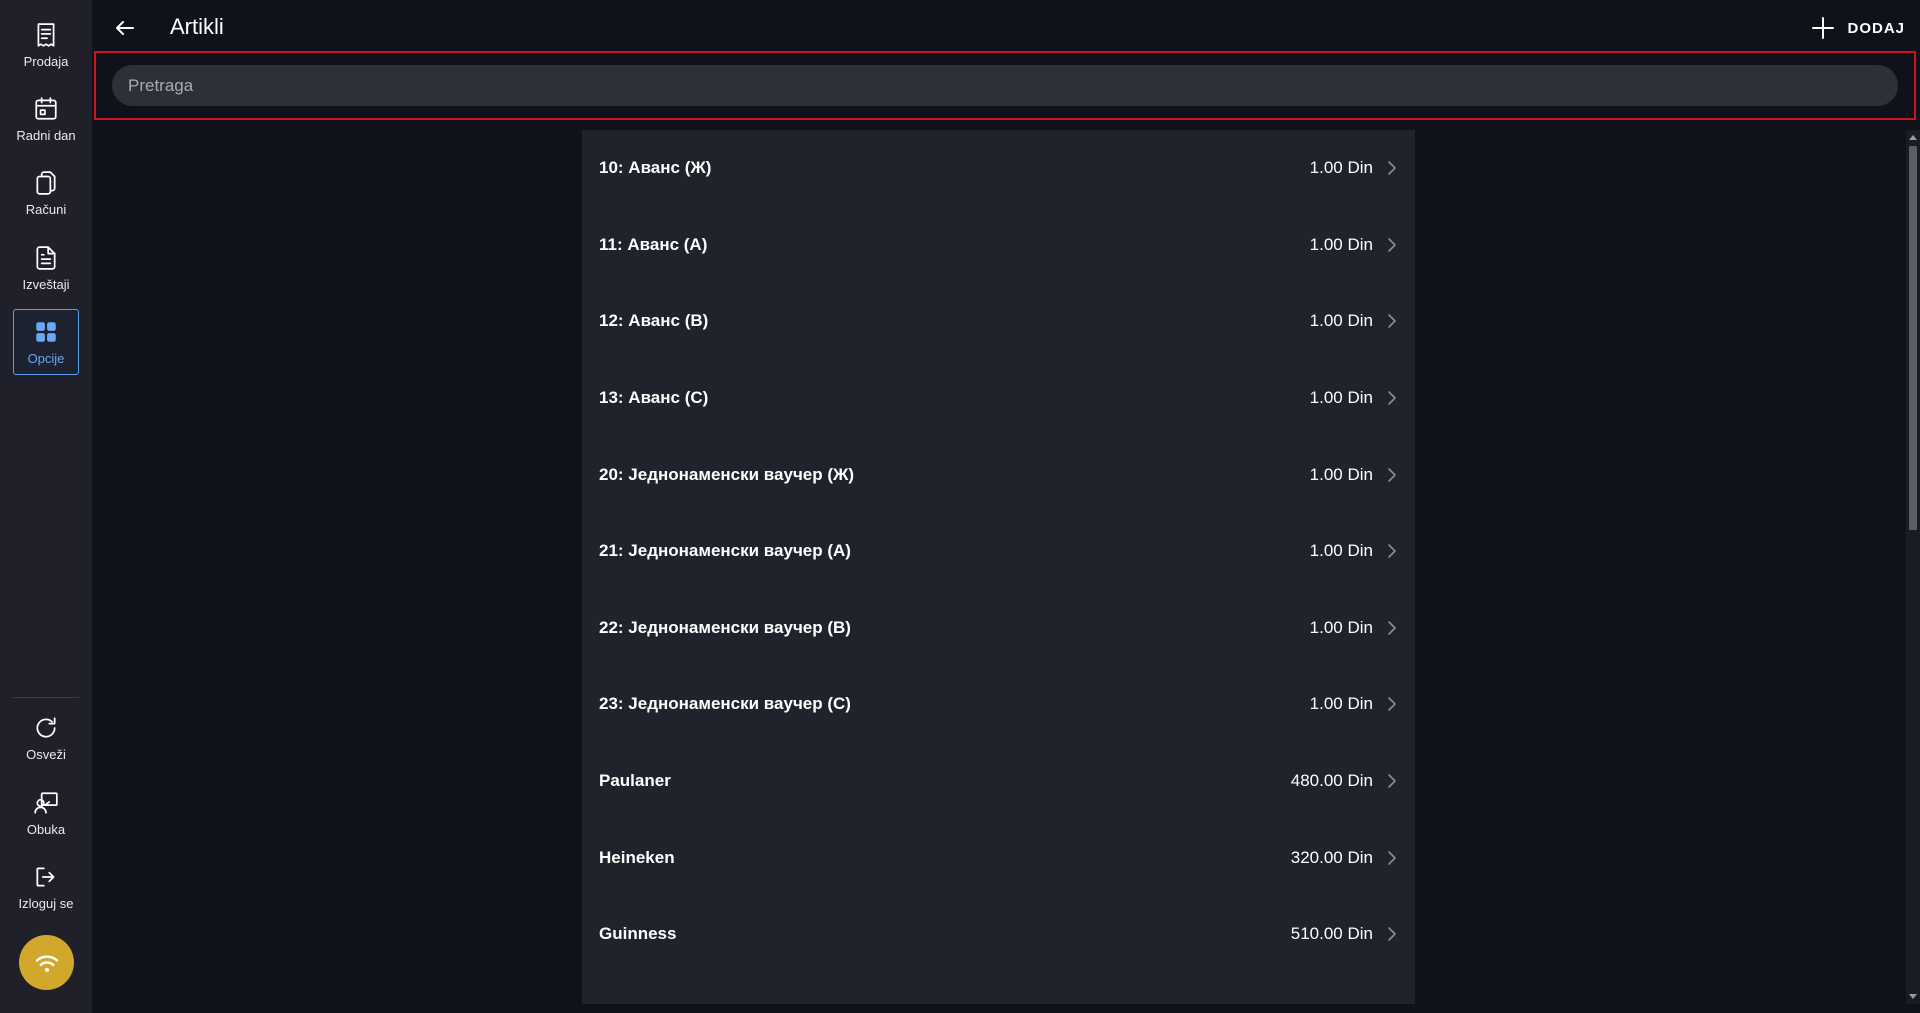  I want to click on item-name: Kozel, so click(621, 1002).